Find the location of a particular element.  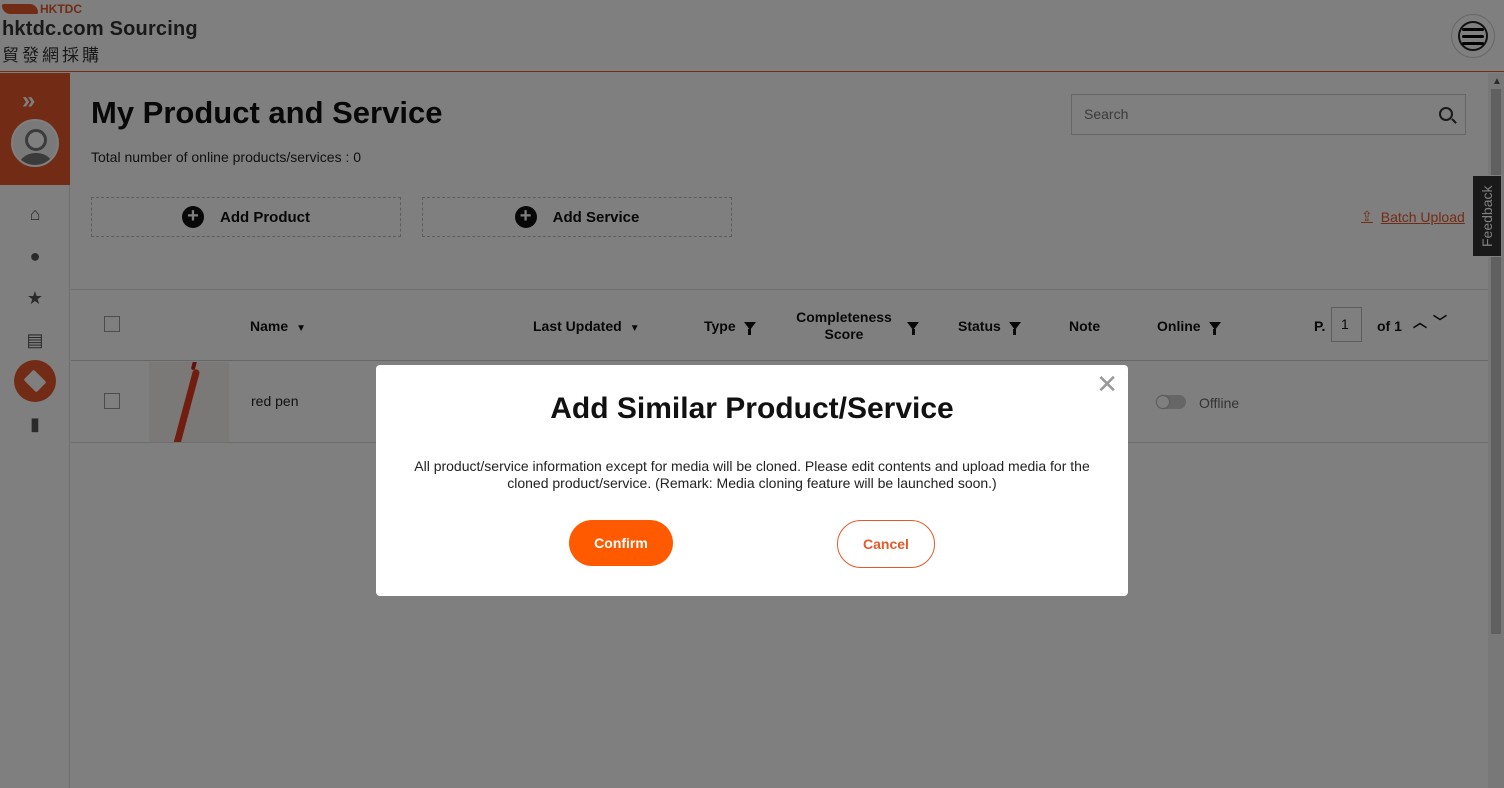

cancel-button: Cancel is located at coordinates (886, 544).